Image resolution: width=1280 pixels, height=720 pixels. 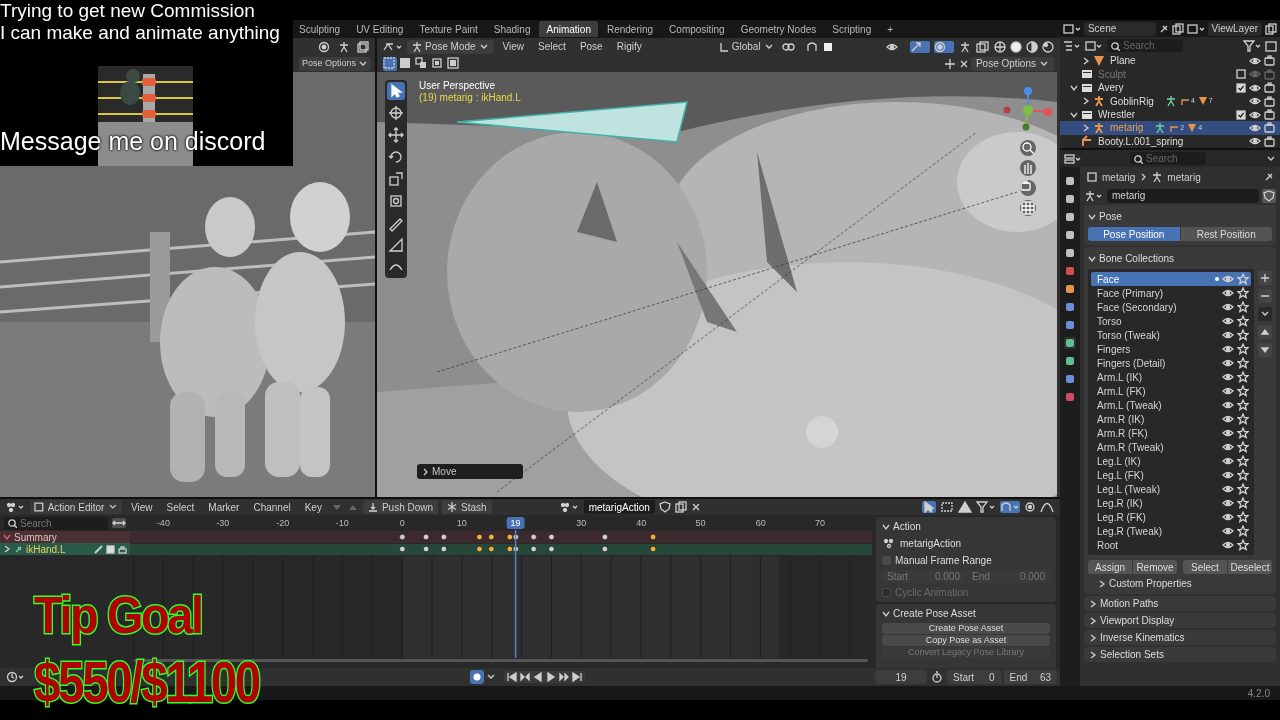 What do you see at coordinates (1122, 517) in the screenshot?
I see `list-label: Leg.R (FK)` at bounding box center [1122, 517].